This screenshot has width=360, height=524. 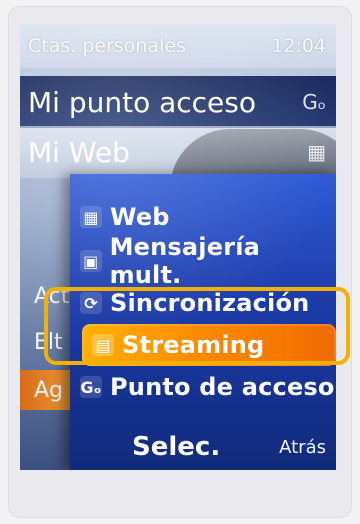 I want to click on background-list-item-web: Mi Web ▦, so click(x=178, y=152).